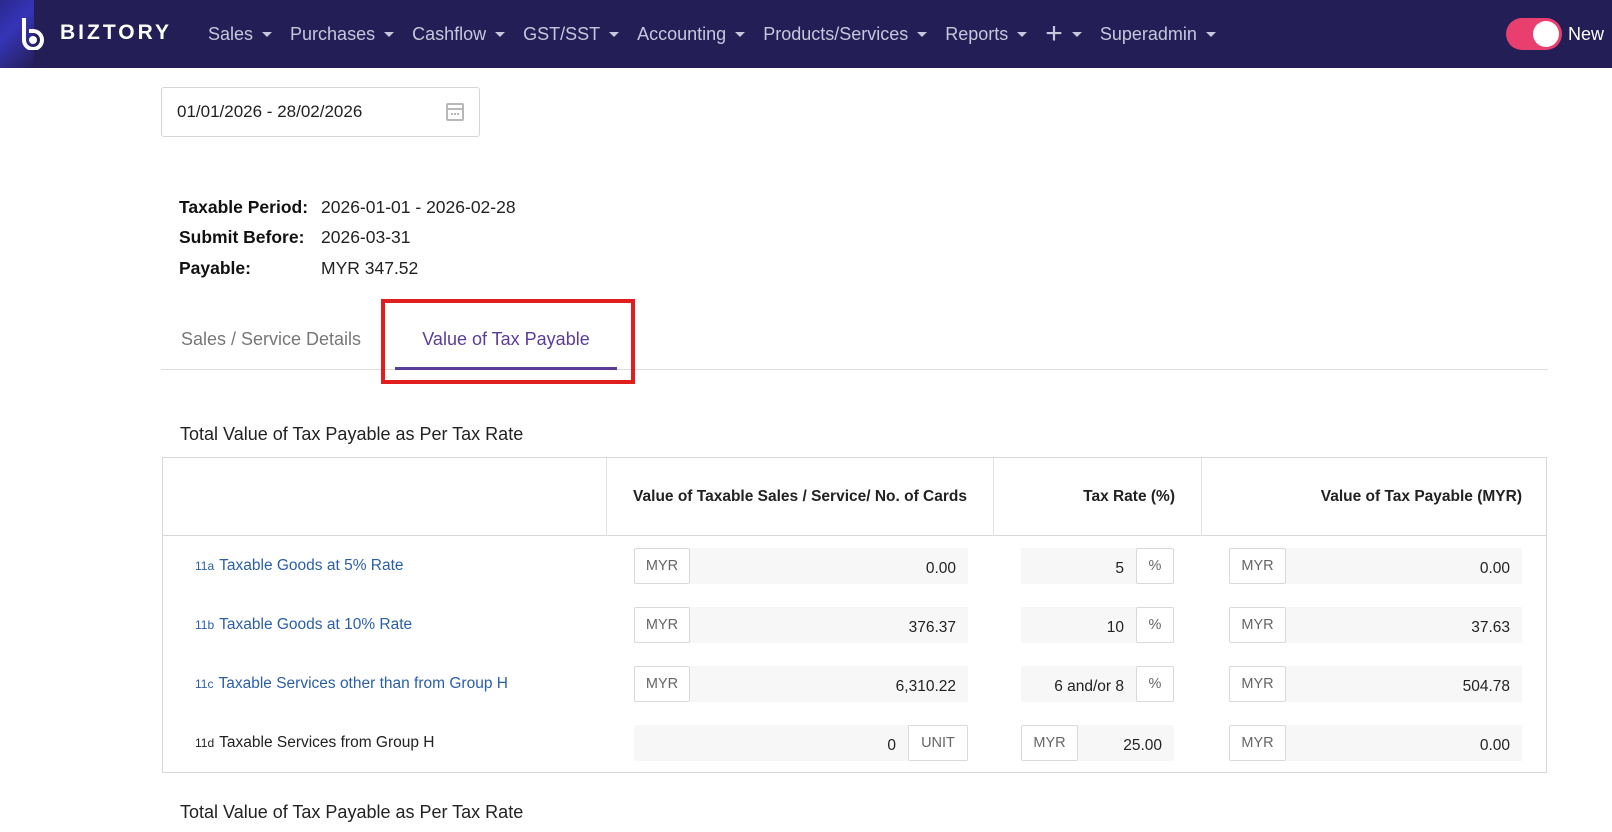  Describe the element at coordinates (1078, 566) in the screenshot. I see `tax-rate-input: 5` at that location.